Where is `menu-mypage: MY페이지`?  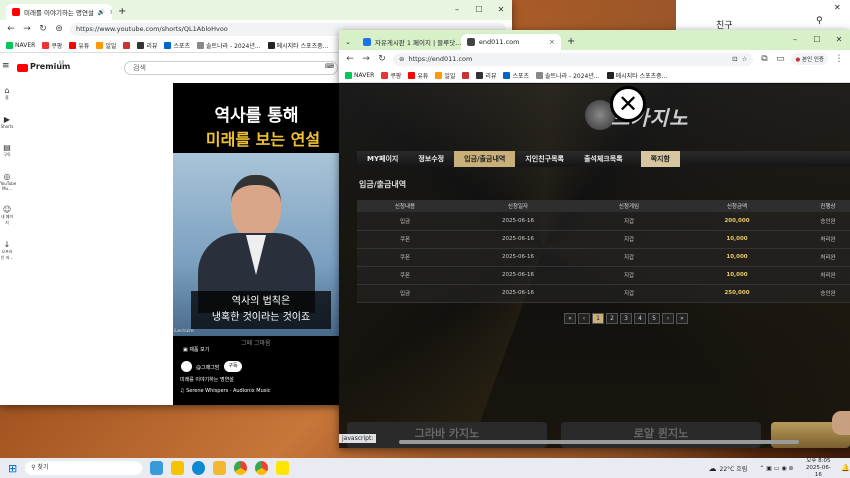
menu-mypage: MY페이지 is located at coordinates (382, 159).